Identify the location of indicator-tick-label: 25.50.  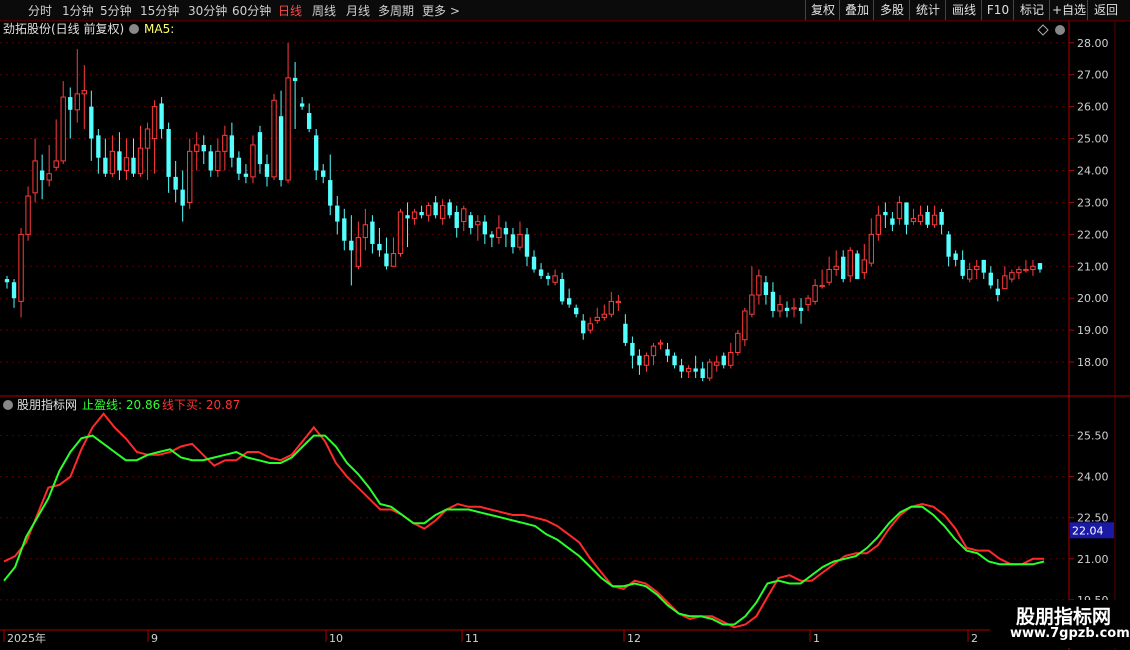
(1093, 436).